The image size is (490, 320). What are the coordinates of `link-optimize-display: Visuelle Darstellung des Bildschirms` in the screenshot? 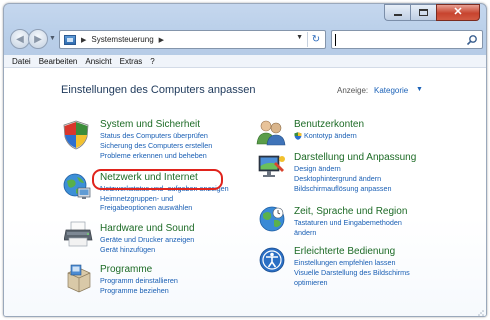 It's located at (352, 273).